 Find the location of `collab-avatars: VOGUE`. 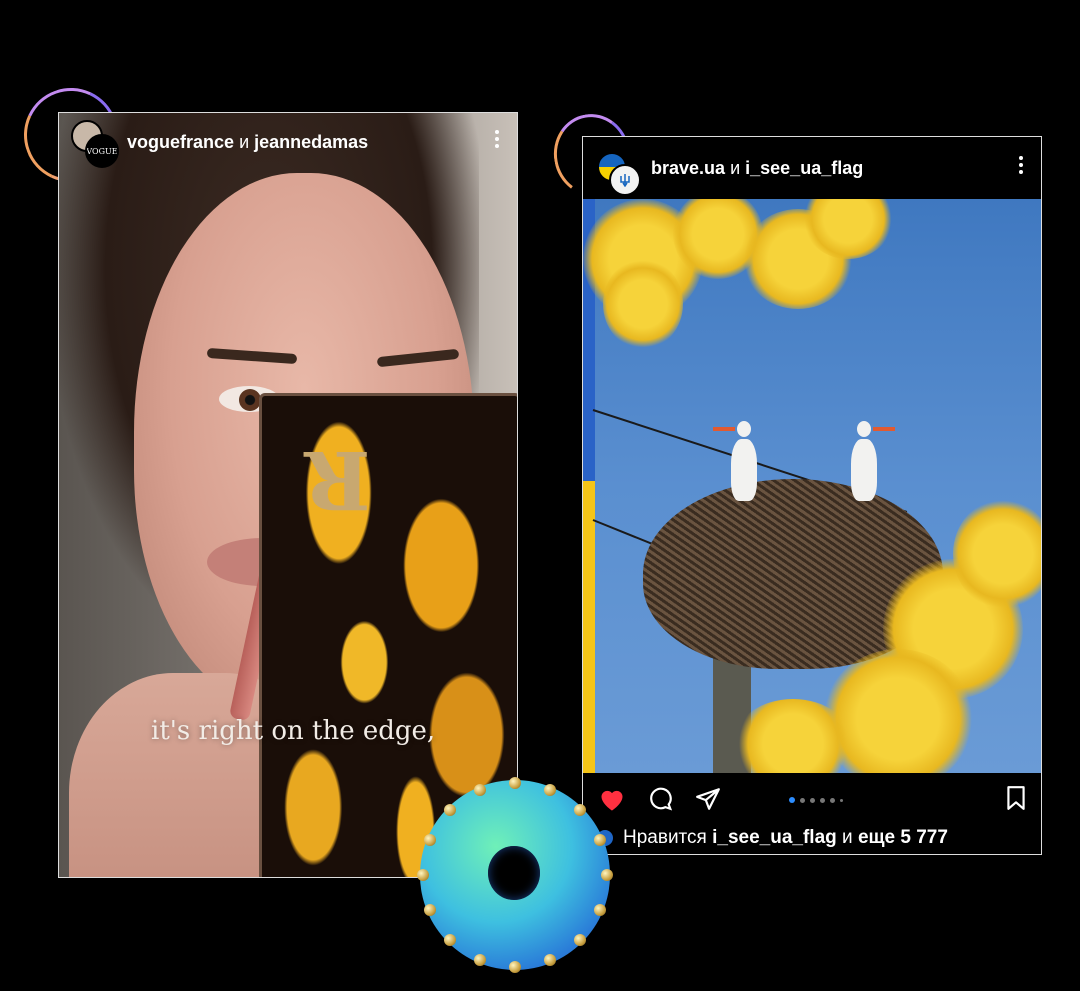

collab-avatars: VOGUE is located at coordinates (93, 142).